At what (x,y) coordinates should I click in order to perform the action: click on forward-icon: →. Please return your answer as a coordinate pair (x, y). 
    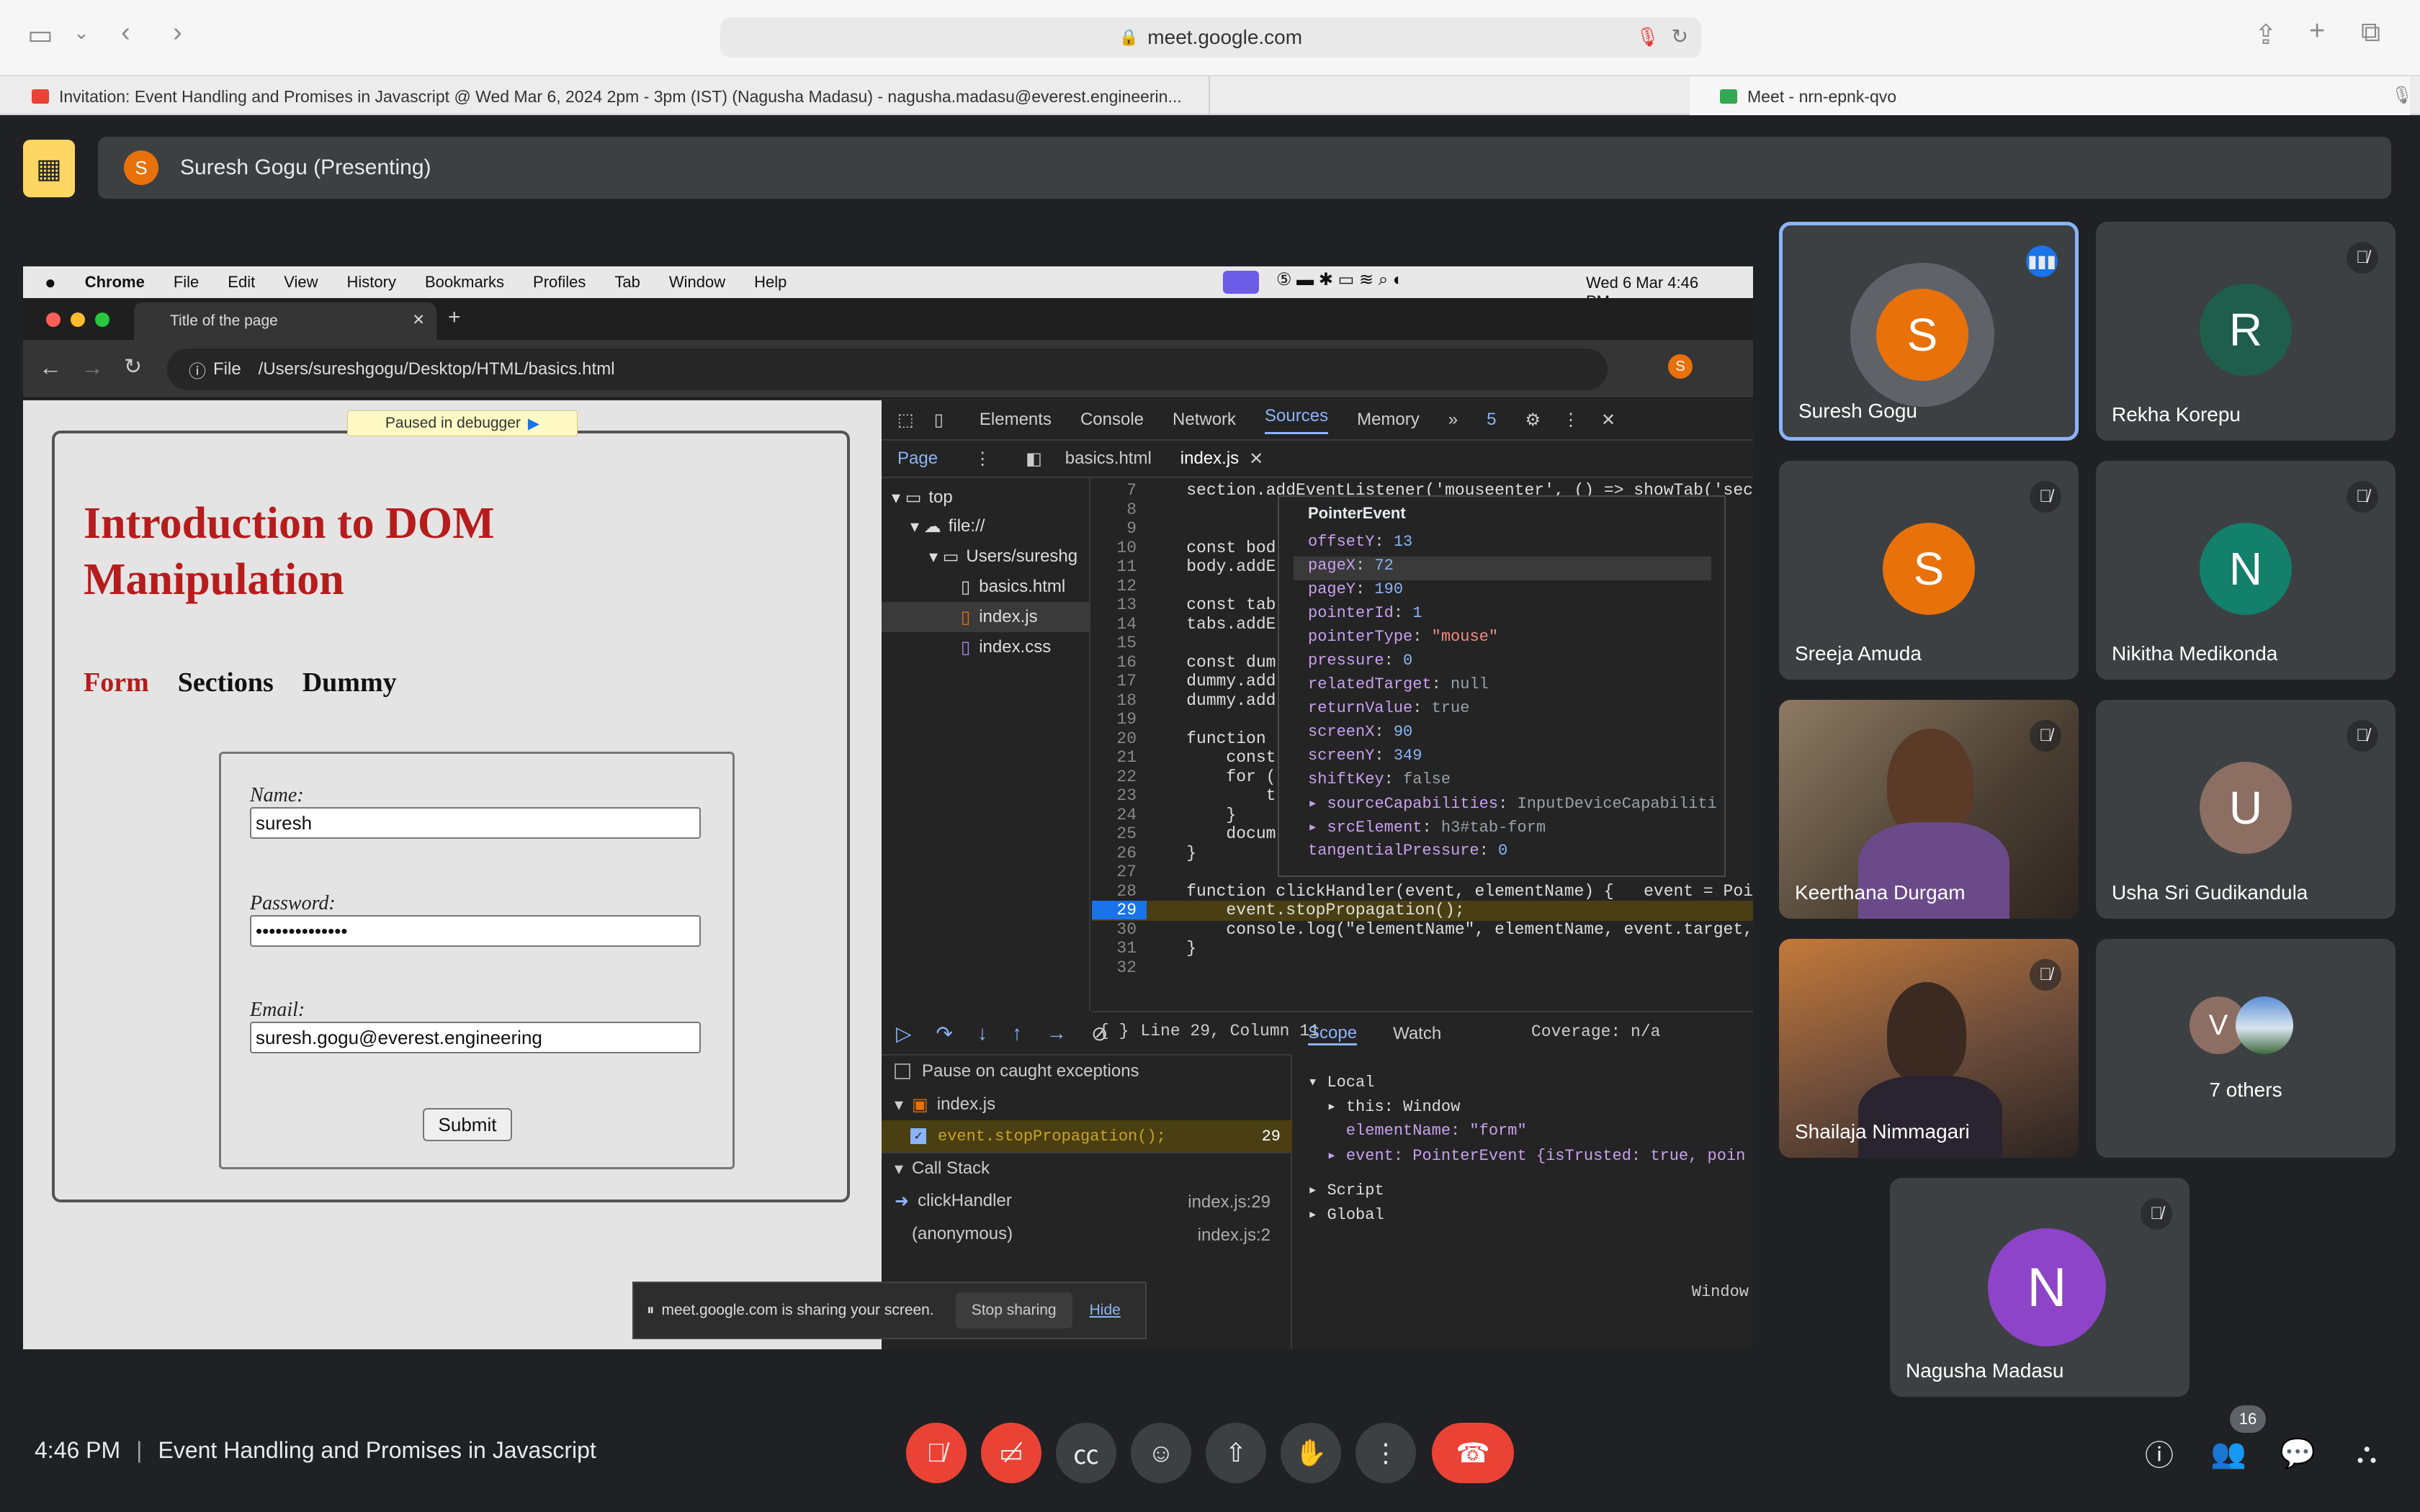
    Looking at the image, I should click on (92, 367).